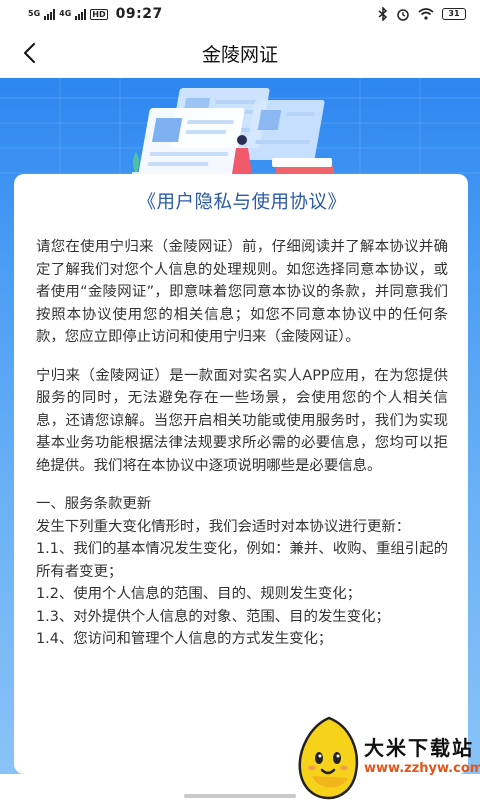 The height and width of the screenshot is (800, 480). Describe the element at coordinates (328, 758) in the screenshot. I see `rice-mascot-logo` at that location.